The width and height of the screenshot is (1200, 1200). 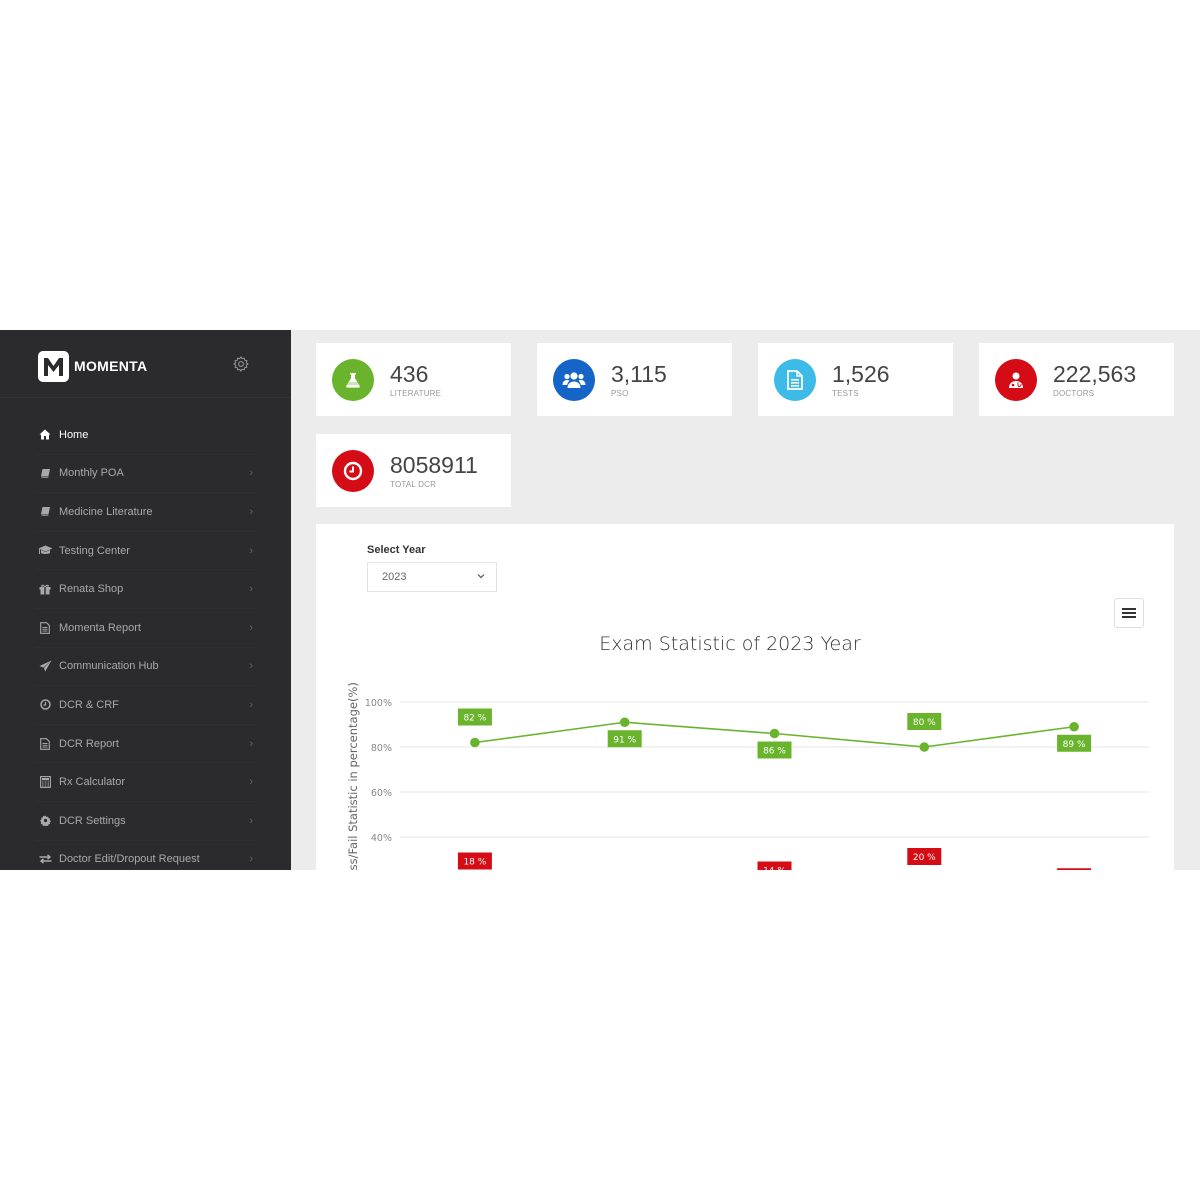 What do you see at coordinates (45, 589) in the screenshot?
I see `gift-icon` at bounding box center [45, 589].